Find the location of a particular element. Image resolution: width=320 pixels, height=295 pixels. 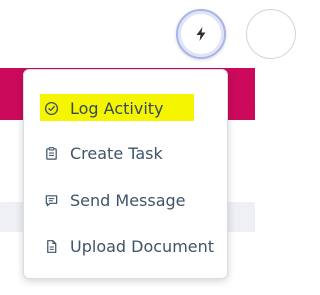

secondary-header-button is located at coordinates (271, 34).